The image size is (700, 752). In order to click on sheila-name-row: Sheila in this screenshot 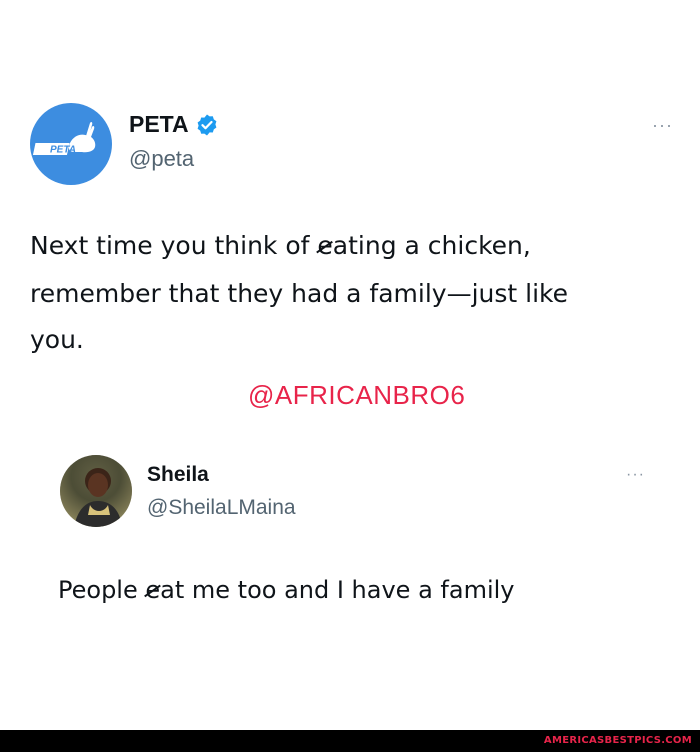, I will do `click(178, 475)`.